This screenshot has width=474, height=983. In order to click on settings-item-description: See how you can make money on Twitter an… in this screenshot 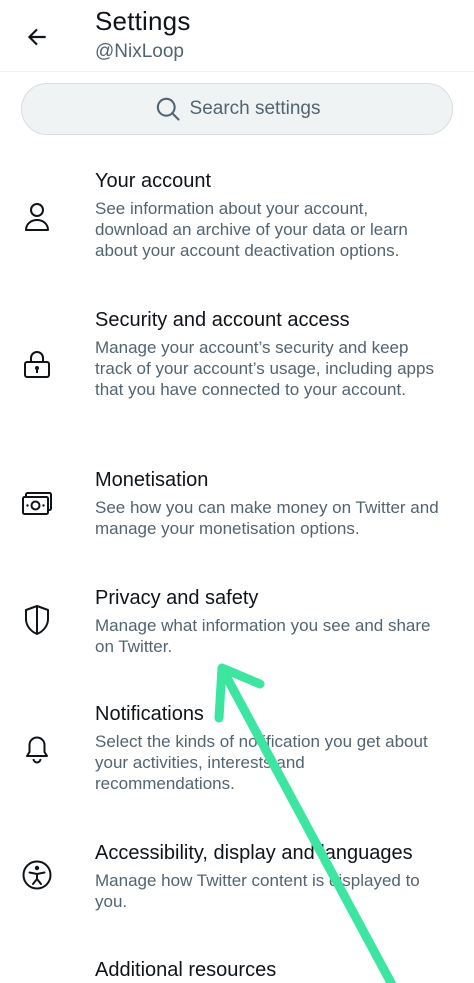, I will do `click(267, 518)`.